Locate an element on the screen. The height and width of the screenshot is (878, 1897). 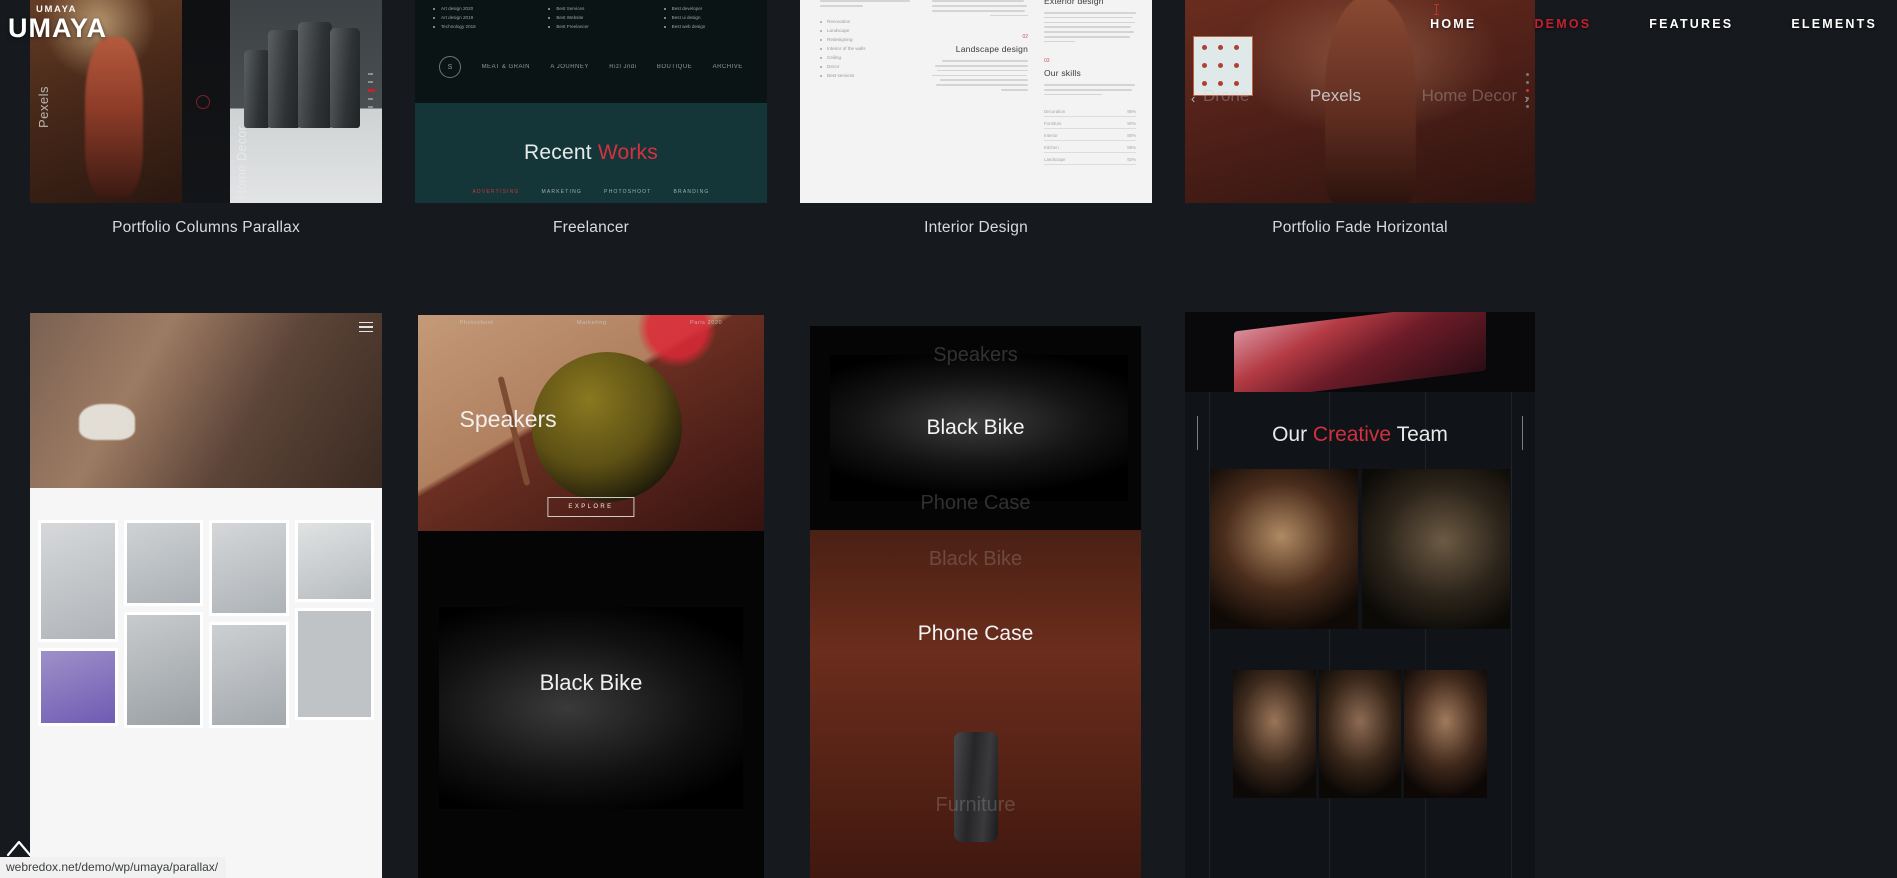
column-item: Best ui design is located at coordinates (706, 17).